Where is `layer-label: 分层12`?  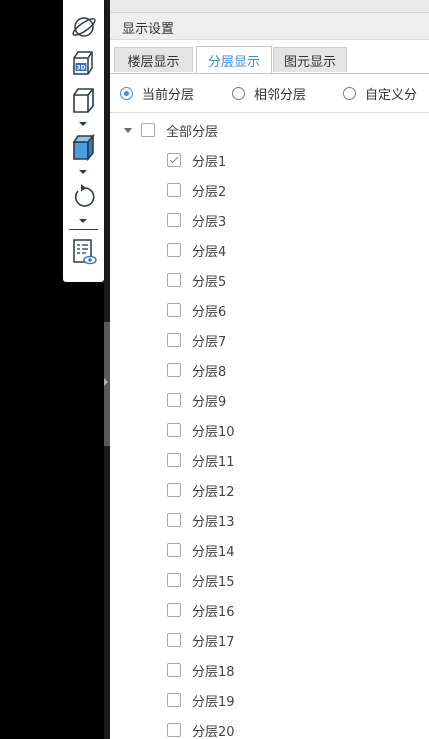
layer-label: 分层12 is located at coordinates (213, 492).